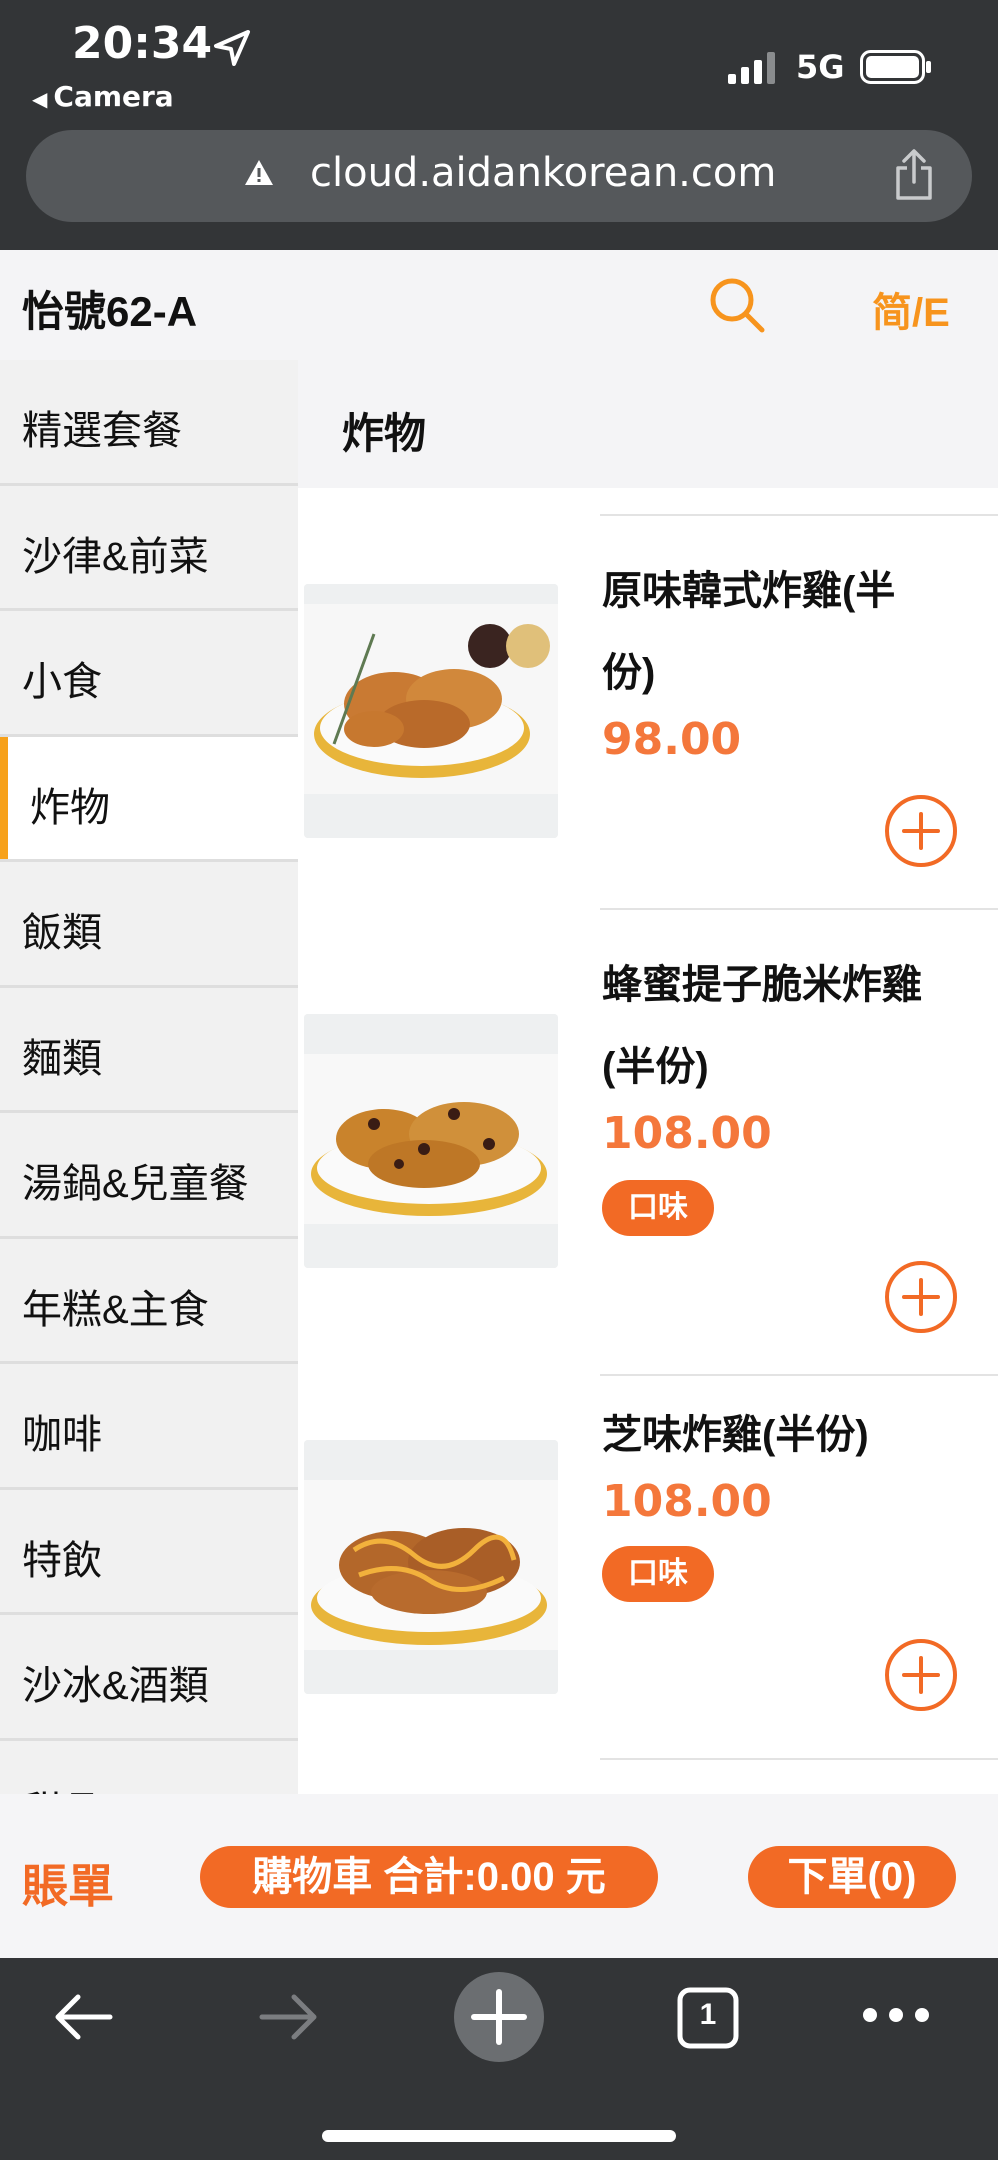 This screenshot has width=998, height=2160. I want to click on category-item: 年糕&主食, so click(149, 1301).